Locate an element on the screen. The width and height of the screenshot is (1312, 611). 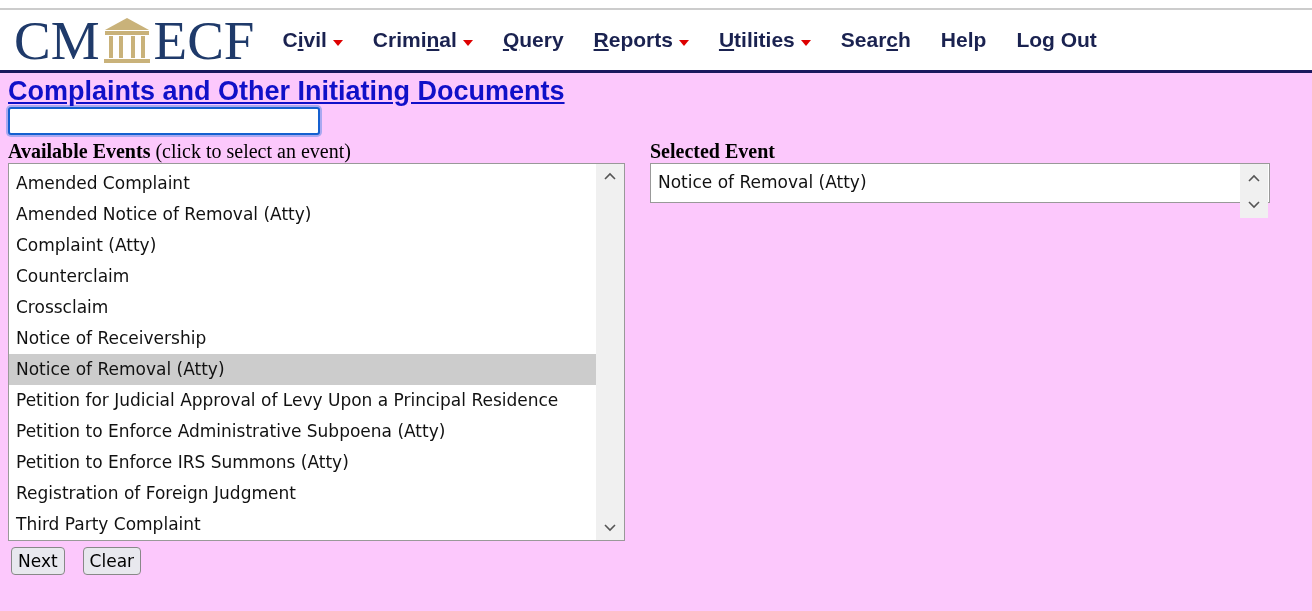
list-option: Amended Notice of Removal (Atty) is located at coordinates (302, 214).